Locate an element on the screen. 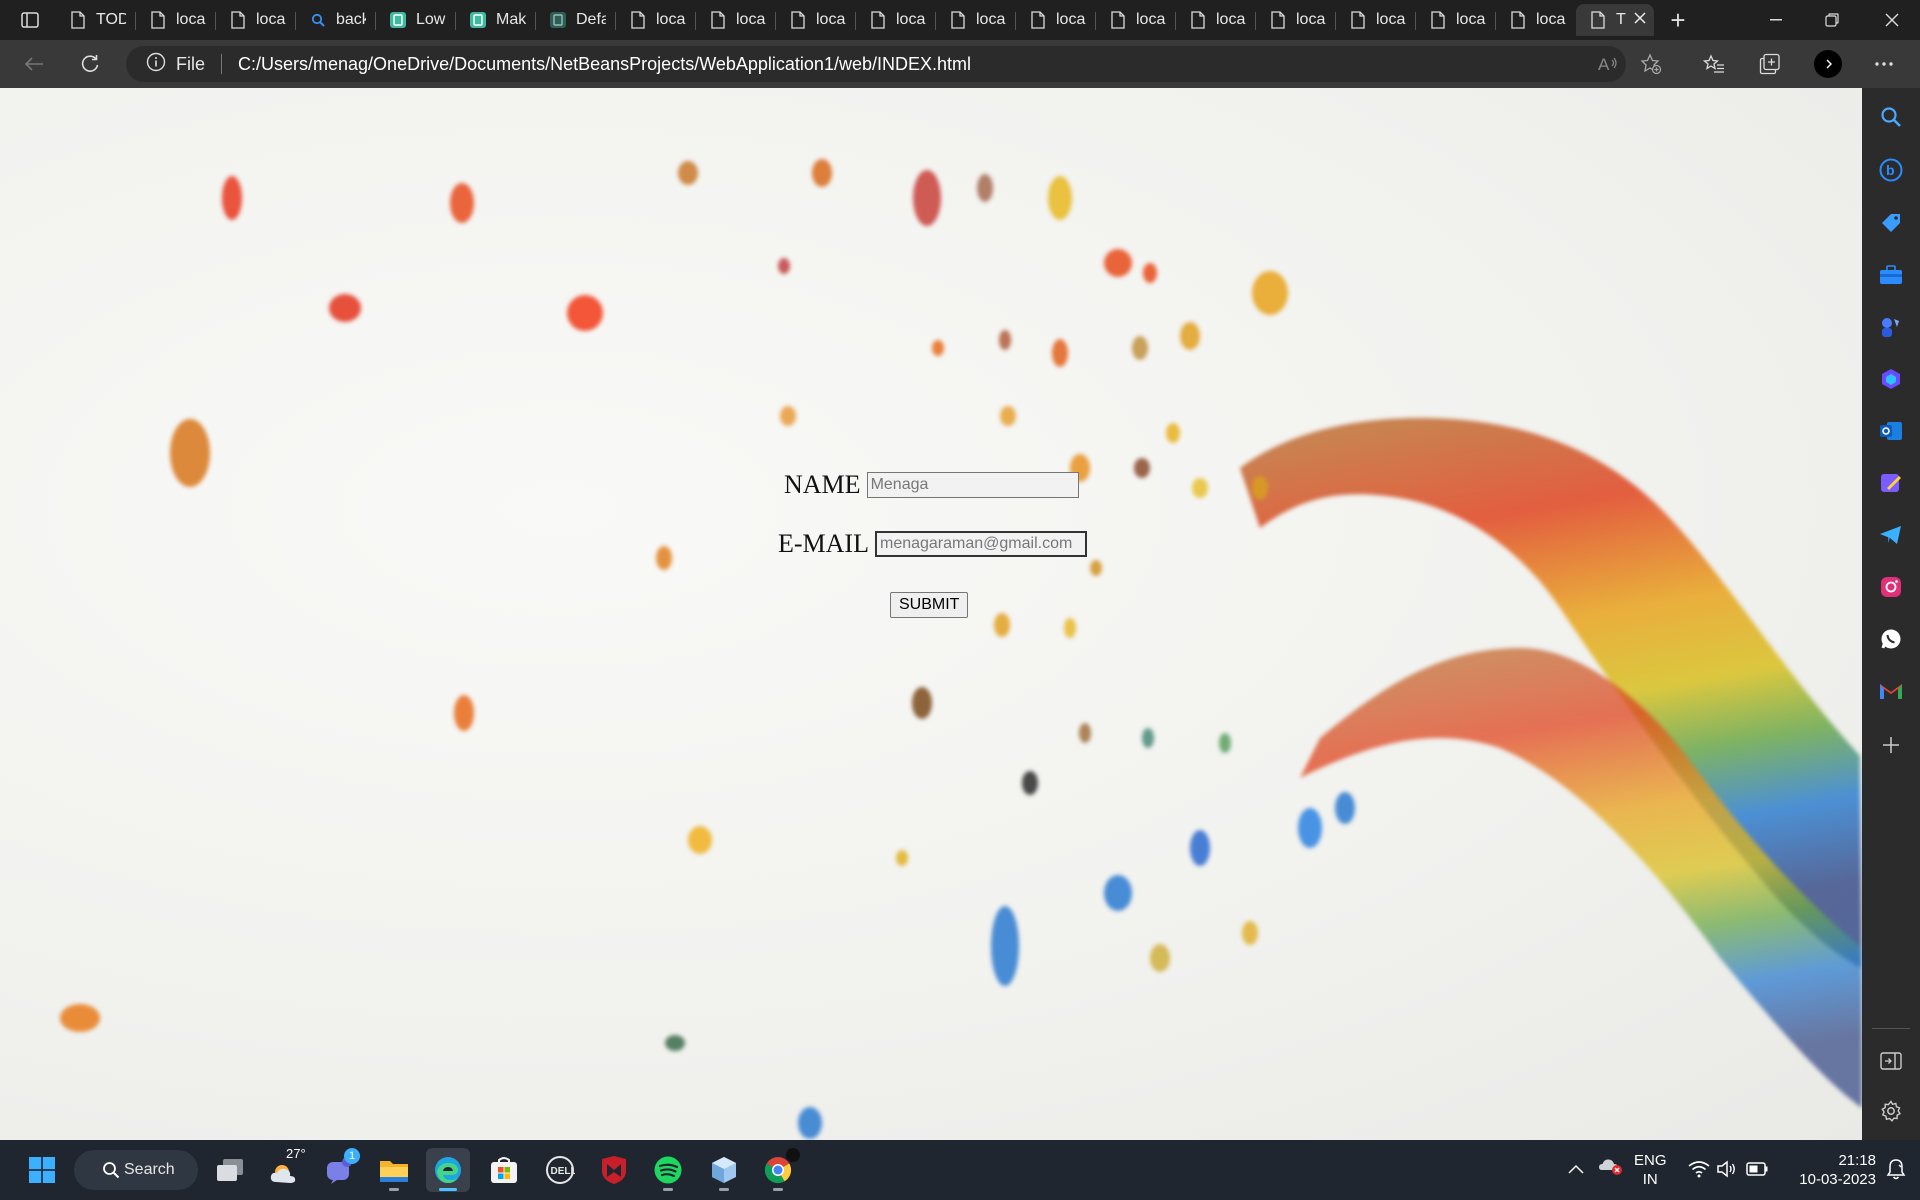  edge-browser-icon is located at coordinates (448, 1170).